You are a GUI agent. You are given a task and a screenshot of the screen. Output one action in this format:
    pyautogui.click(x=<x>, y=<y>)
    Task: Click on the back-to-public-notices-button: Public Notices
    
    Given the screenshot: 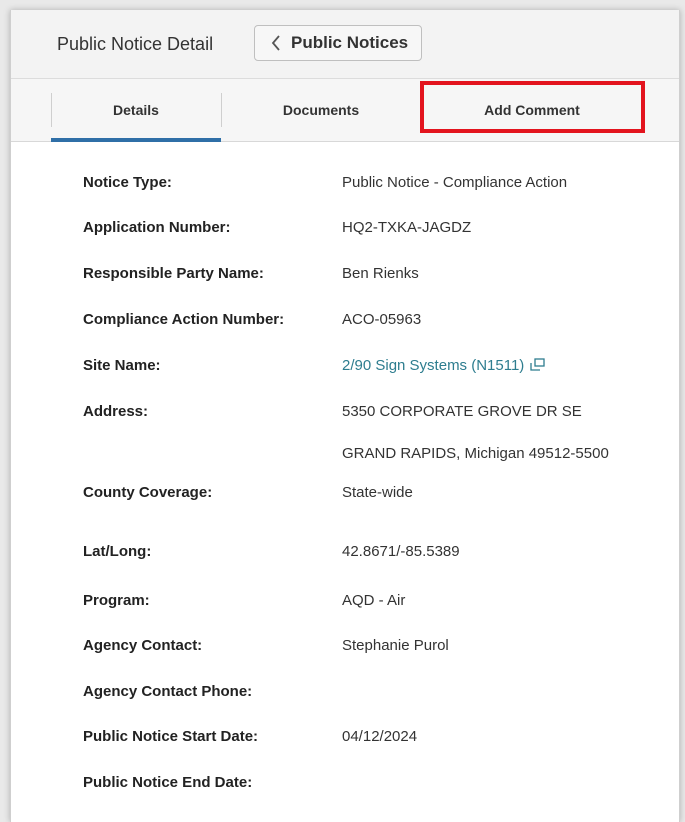 What is the action you would take?
    pyautogui.click(x=338, y=43)
    